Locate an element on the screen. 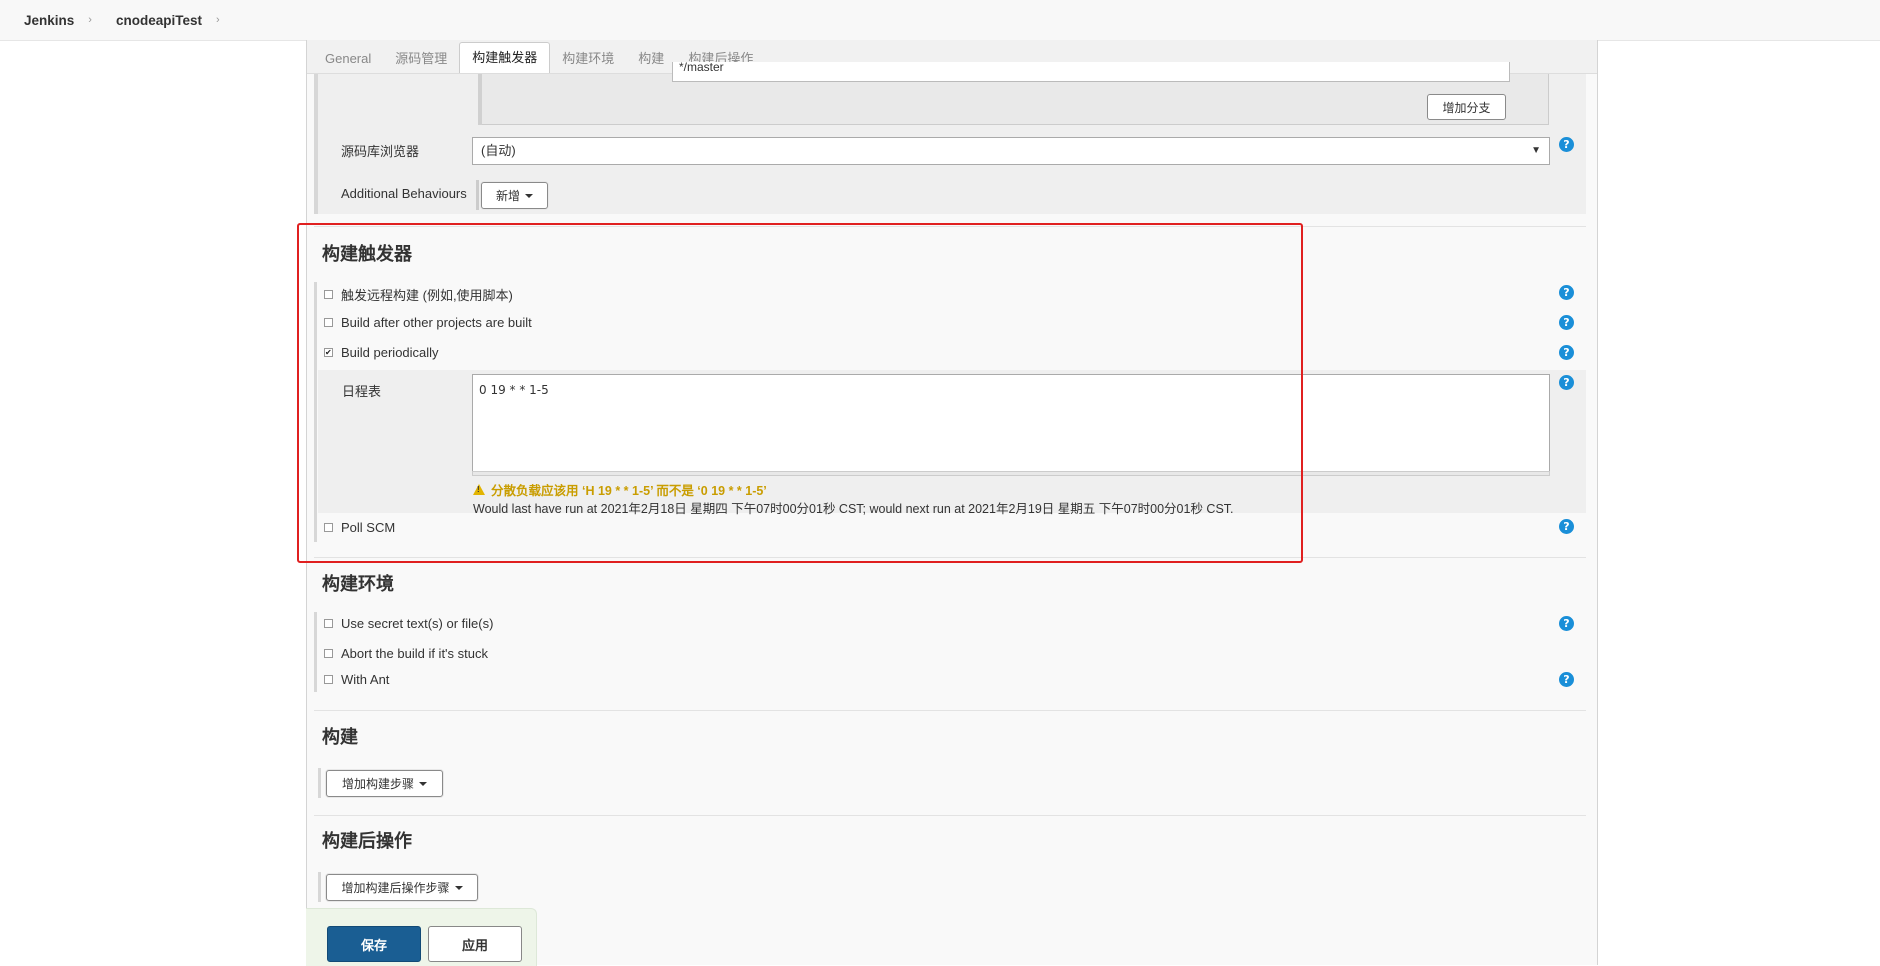  trigger-poll-scm-option: Poll SCM is located at coordinates (359, 527).